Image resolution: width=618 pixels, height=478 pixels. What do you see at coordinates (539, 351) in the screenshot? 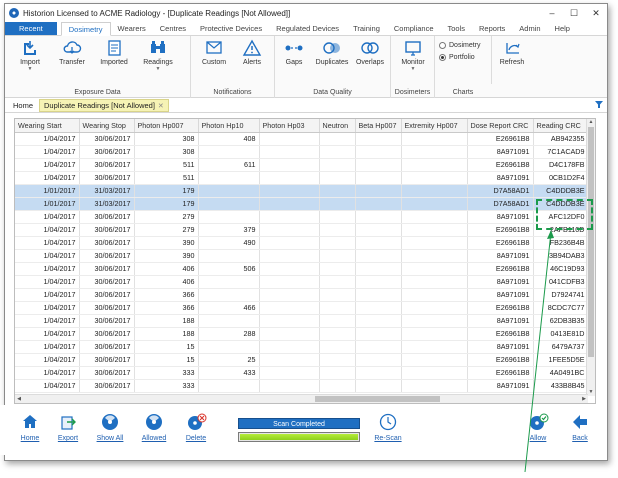
I see `callout-arrow-icon` at bounding box center [539, 351].